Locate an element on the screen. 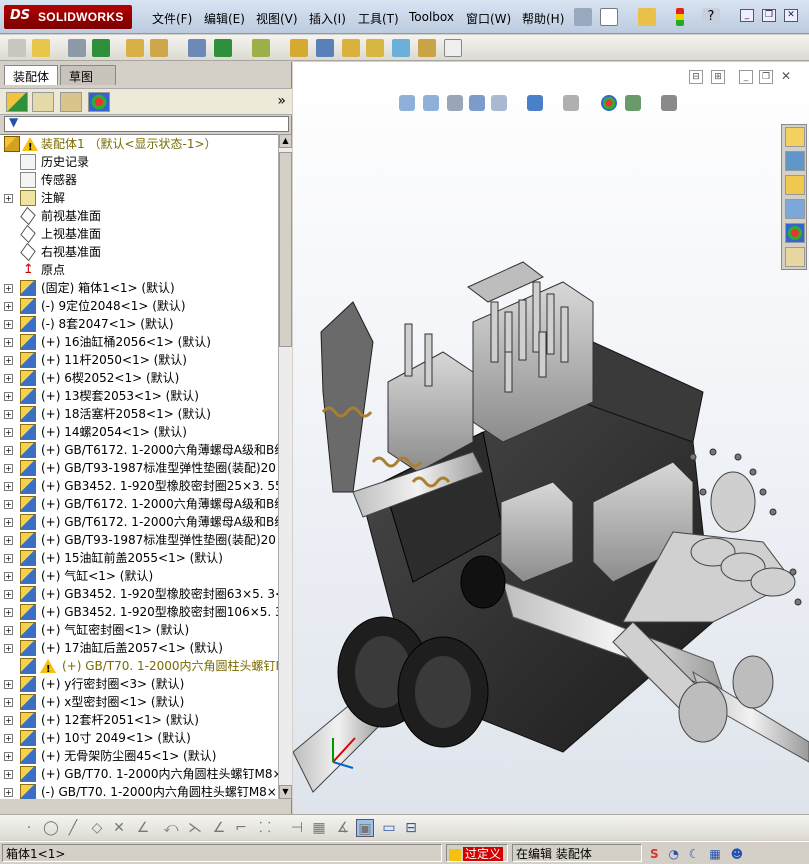 The width and height of the screenshot is (809, 864). mate-icon is located at coordinates (77, 48).